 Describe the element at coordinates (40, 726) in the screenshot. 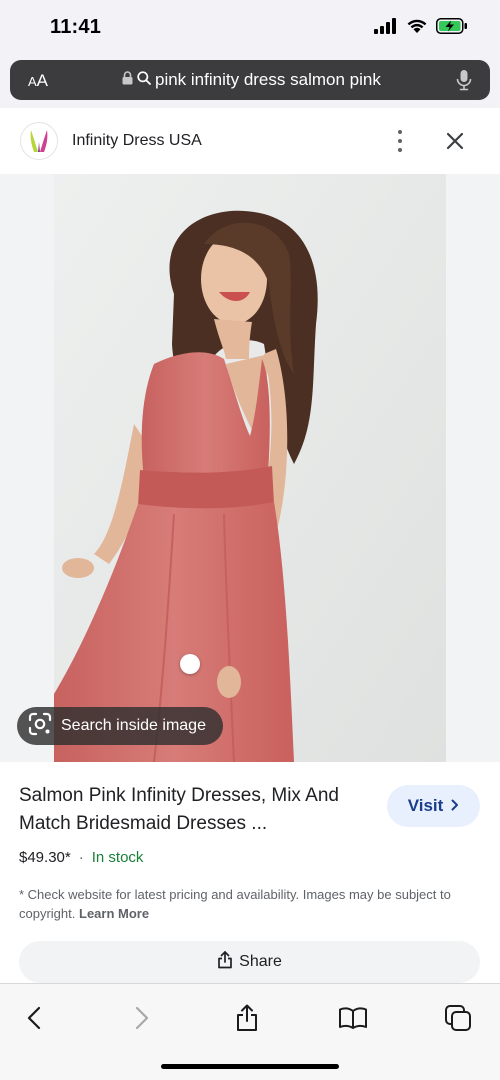

I see `lens-icon` at that location.